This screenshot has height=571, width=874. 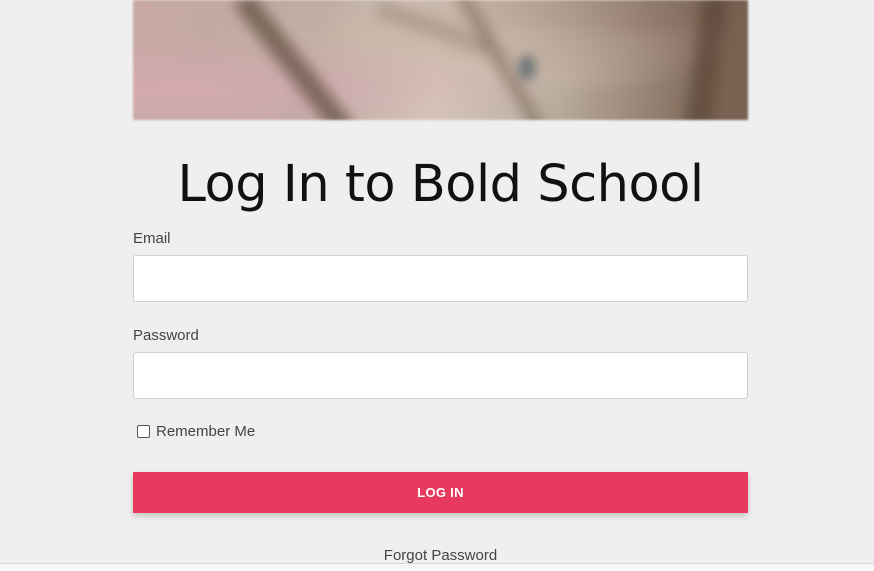 I want to click on remember-me-label: Remember Me, so click(x=205, y=431).